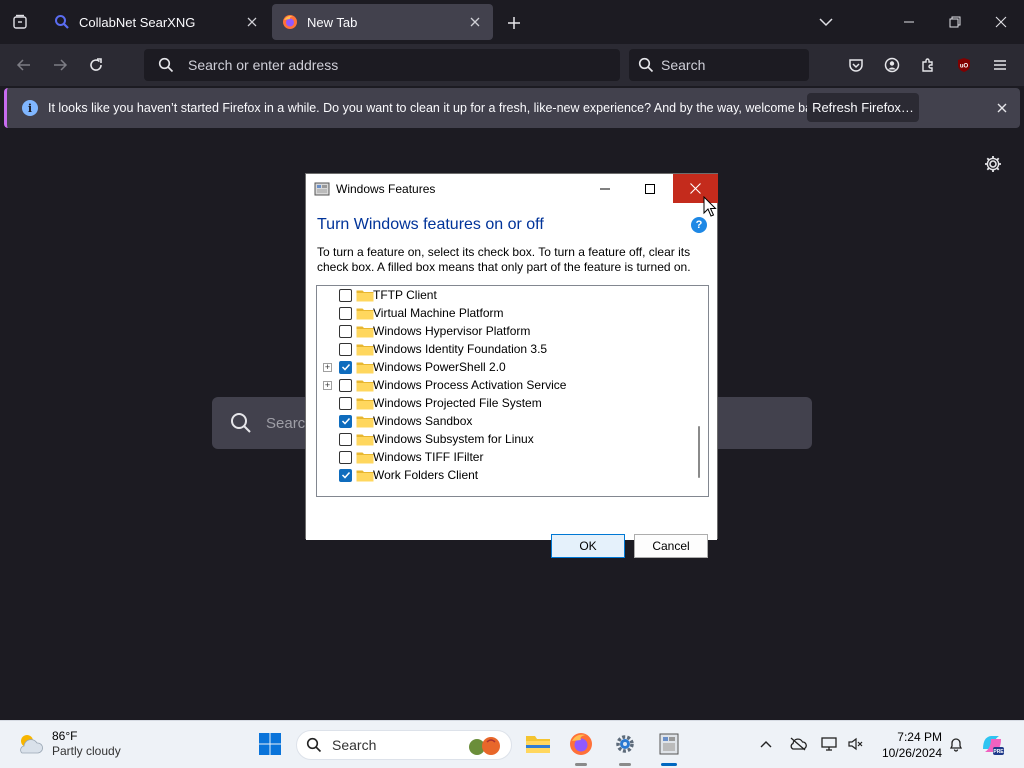 This screenshot has height=768, width=1024. What do you see at coordinates (909, 22) in the screenshot?
I see `minimize-button` at bounding box center [909, 22].